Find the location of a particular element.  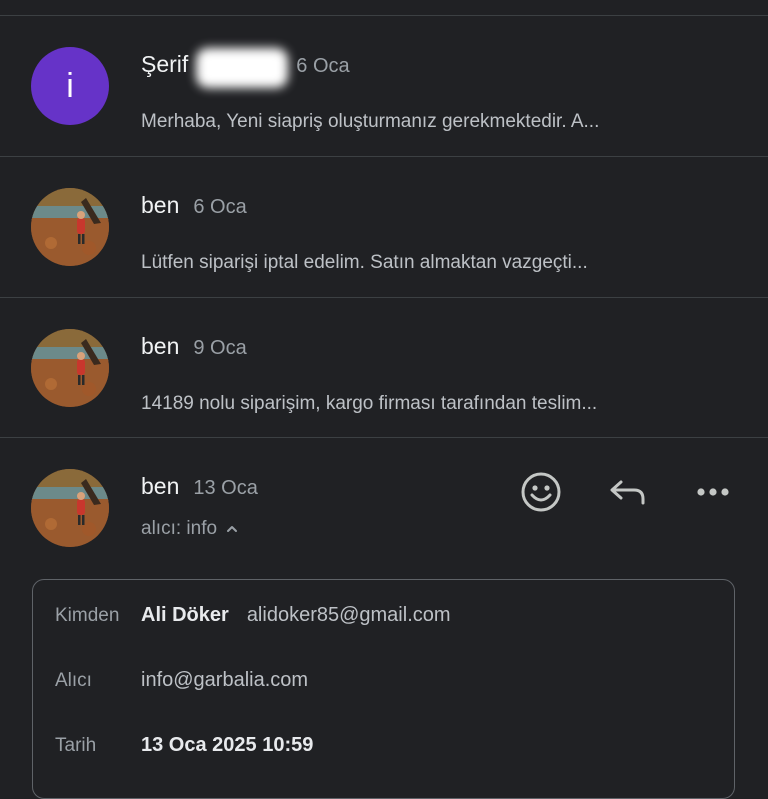

to-email: info@garbalia.com is located at coordinates (224, 680).